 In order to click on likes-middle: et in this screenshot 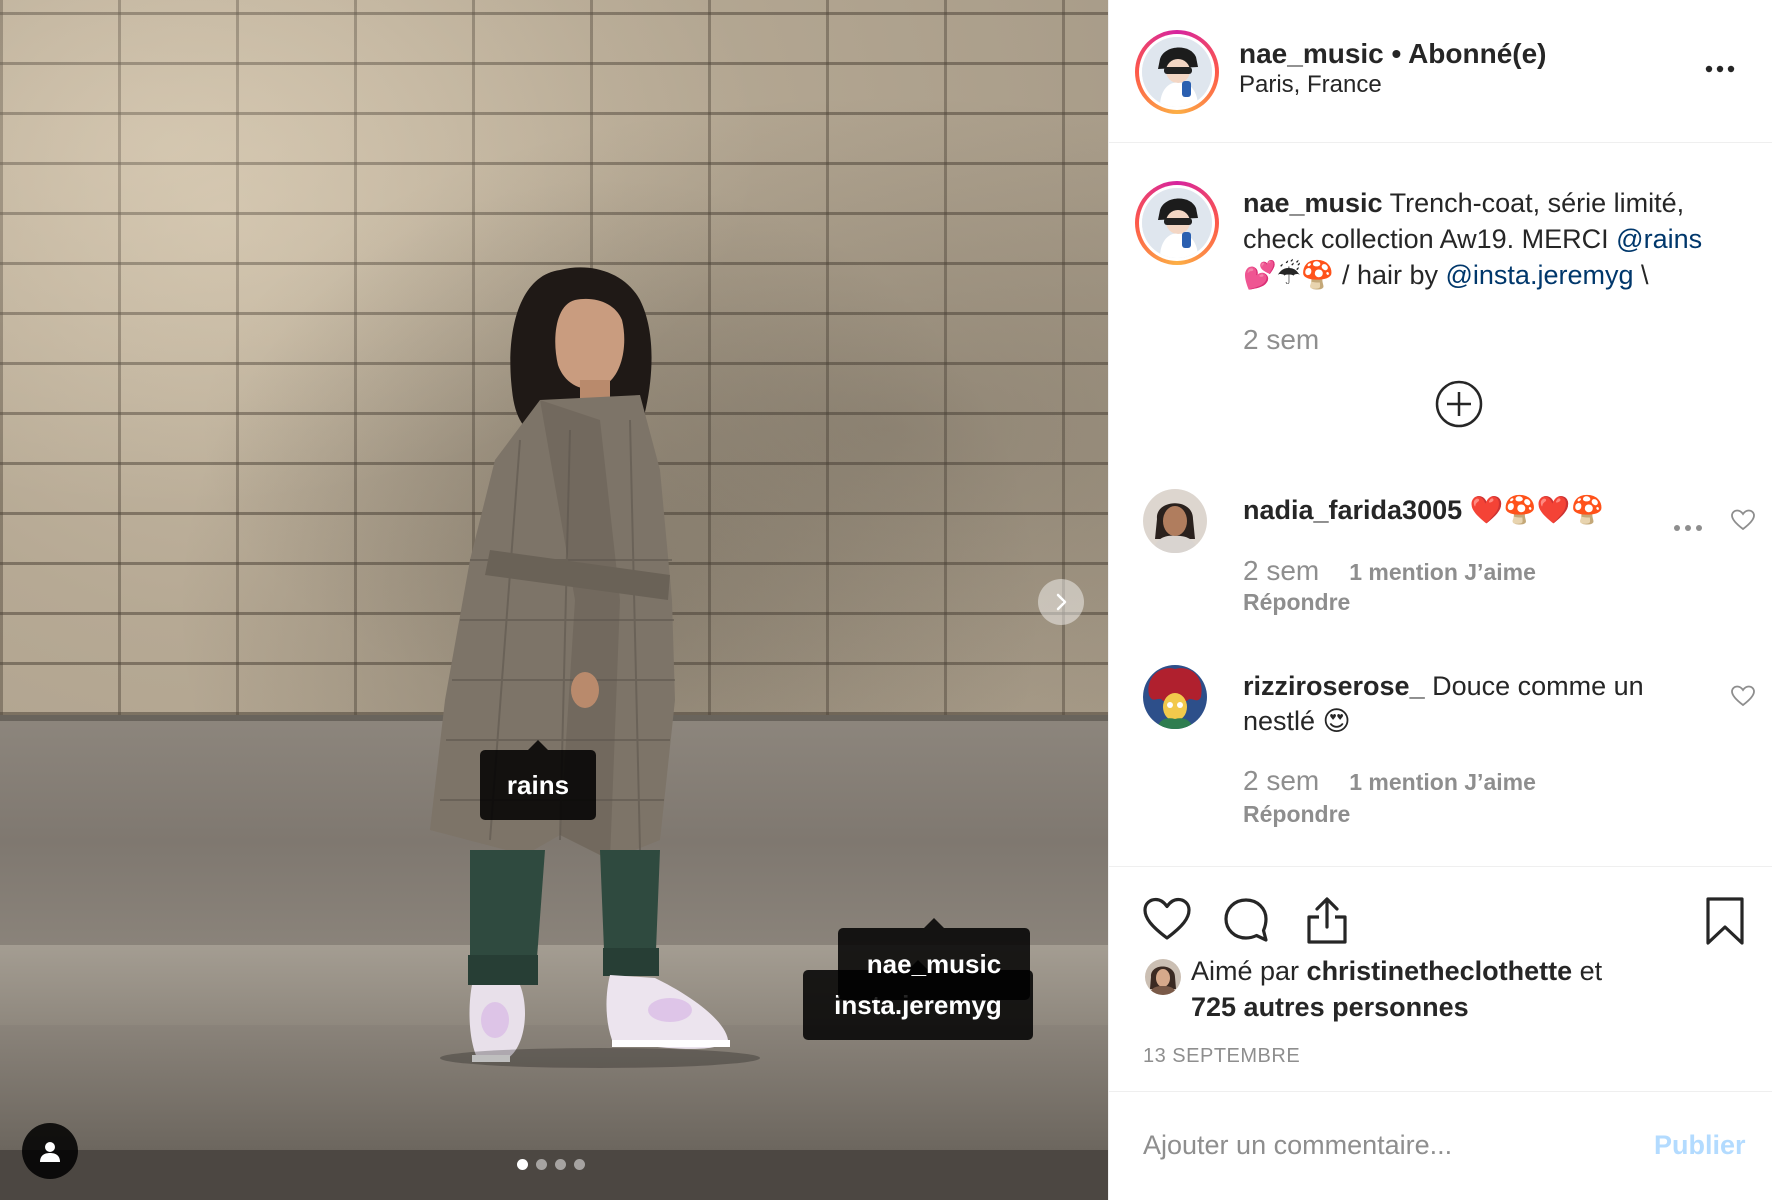, I will do `click(1587, 971)`.